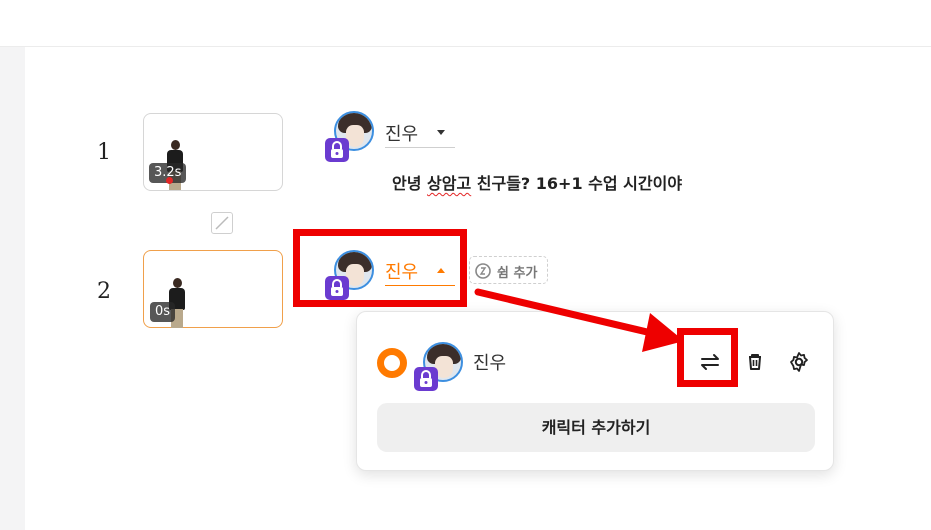  I want to click on chevron-up-icon, so click(441, 270).